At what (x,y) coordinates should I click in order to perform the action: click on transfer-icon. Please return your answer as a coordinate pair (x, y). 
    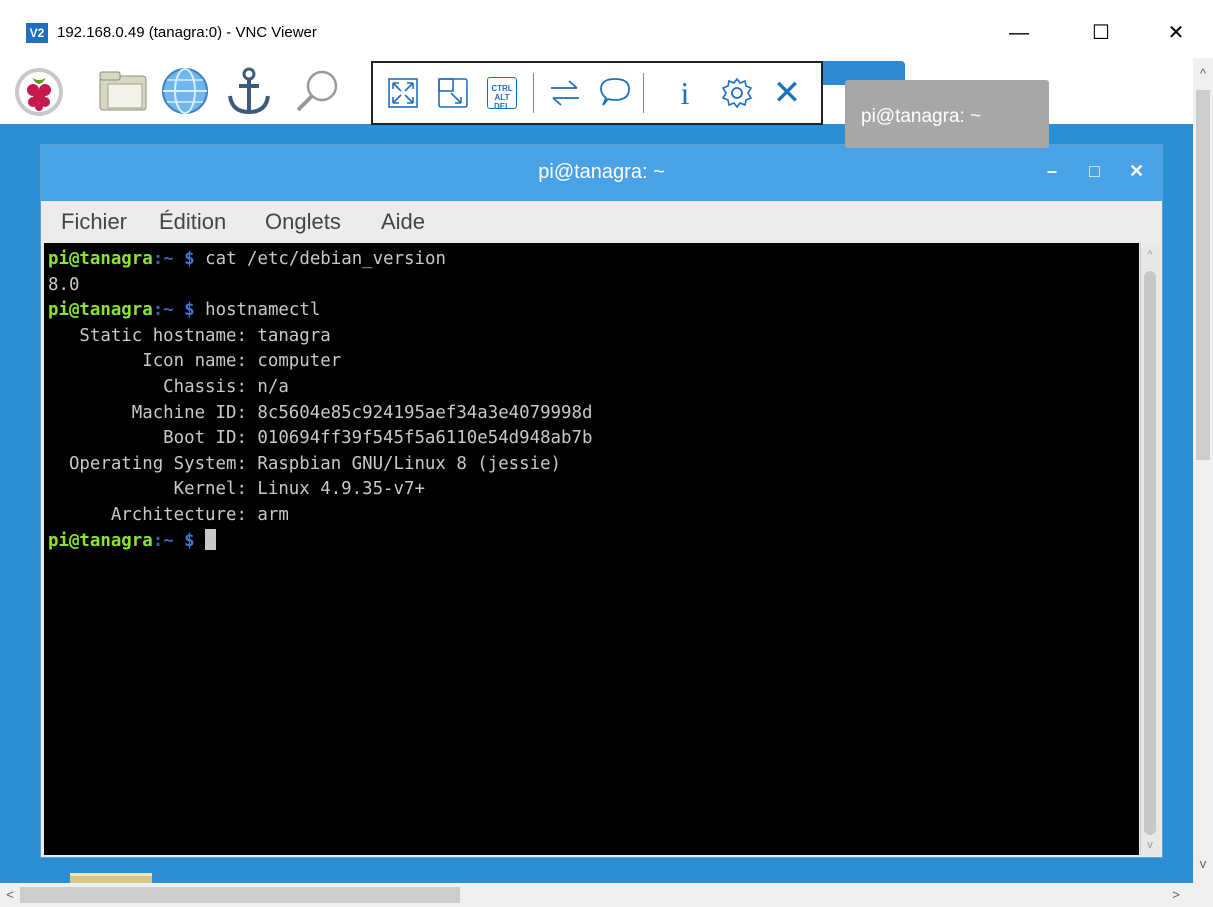
    Looking at the image, I should click on (565, 93).